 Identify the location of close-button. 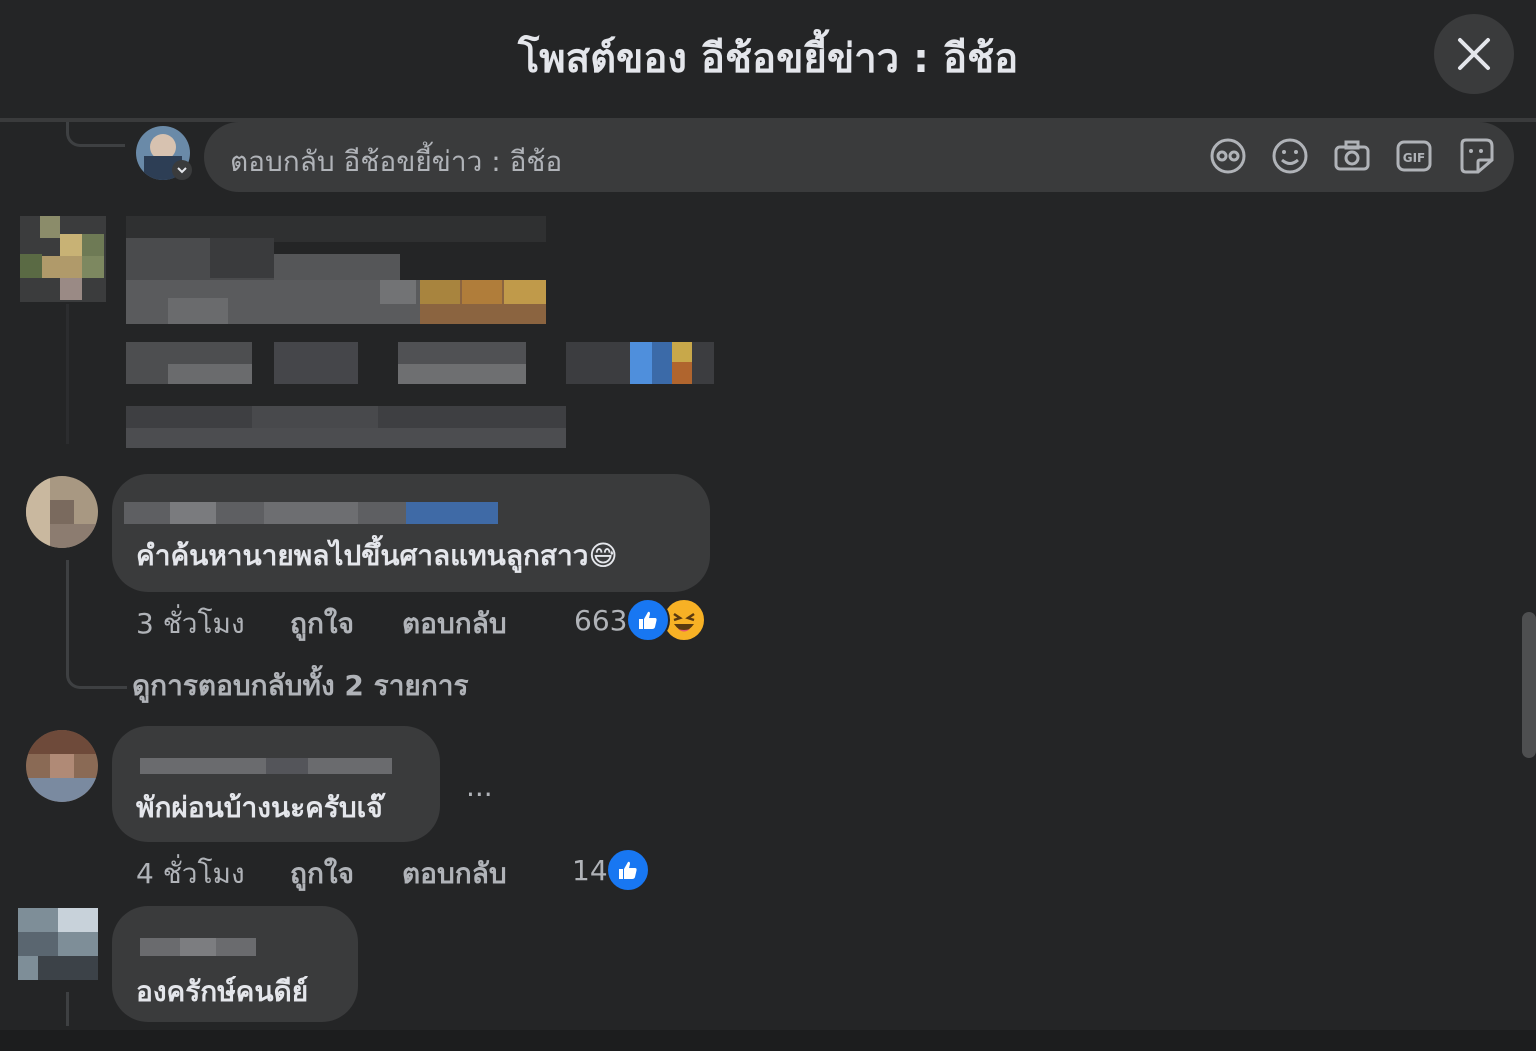
(1474, 54).